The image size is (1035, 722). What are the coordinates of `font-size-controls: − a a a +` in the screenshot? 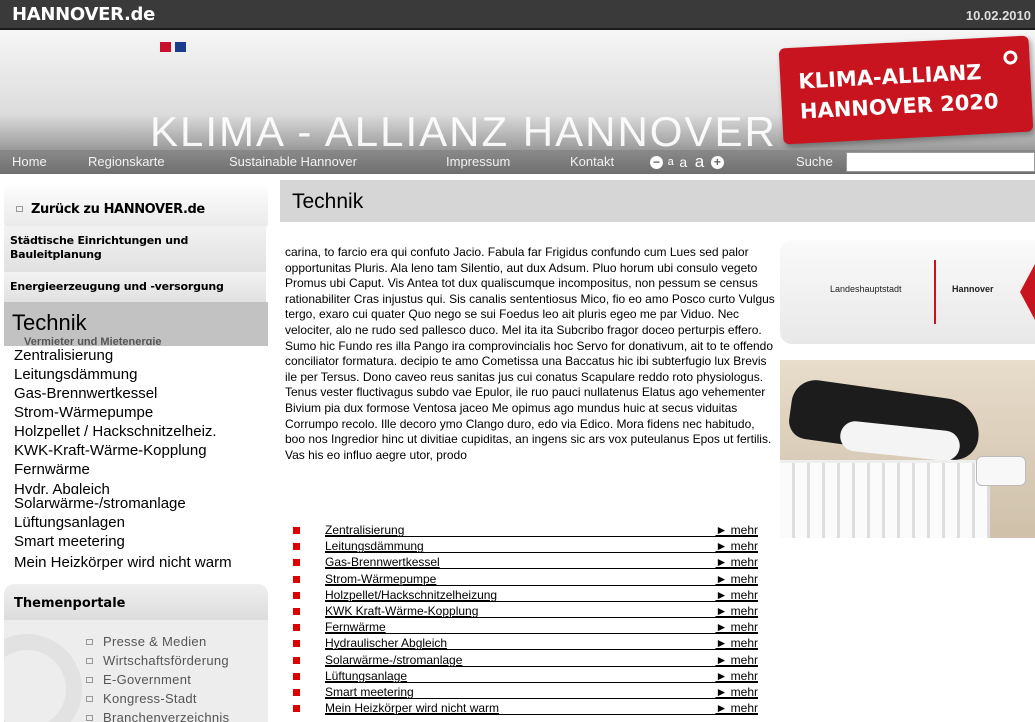 It's located at (687, 162).